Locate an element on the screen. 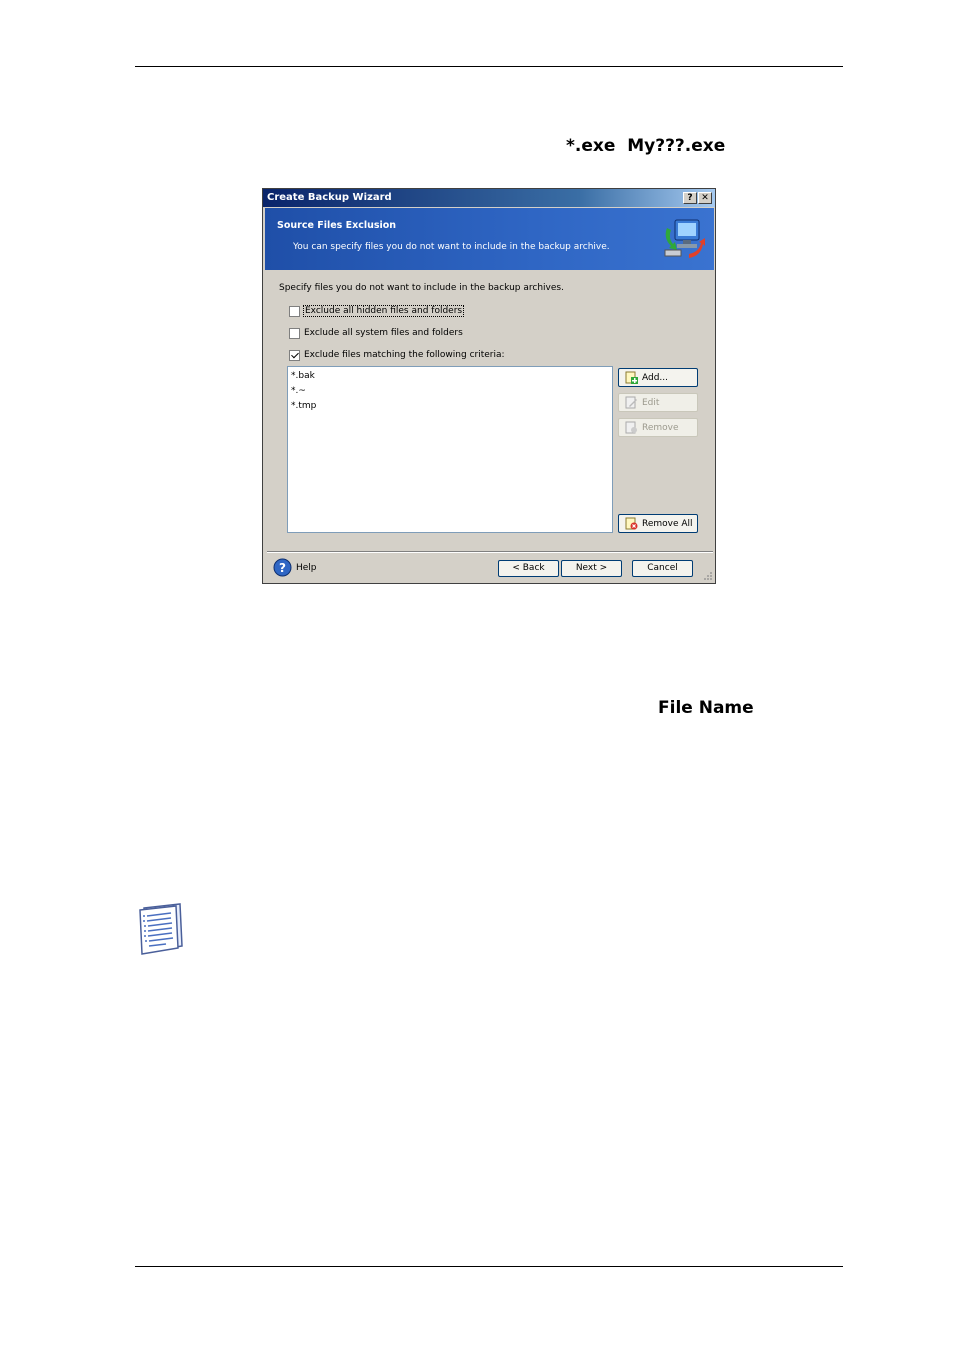 The height and width of the screenshot is (1350, 954). edit-button-label: Edit is located at coordinates (651, 402).